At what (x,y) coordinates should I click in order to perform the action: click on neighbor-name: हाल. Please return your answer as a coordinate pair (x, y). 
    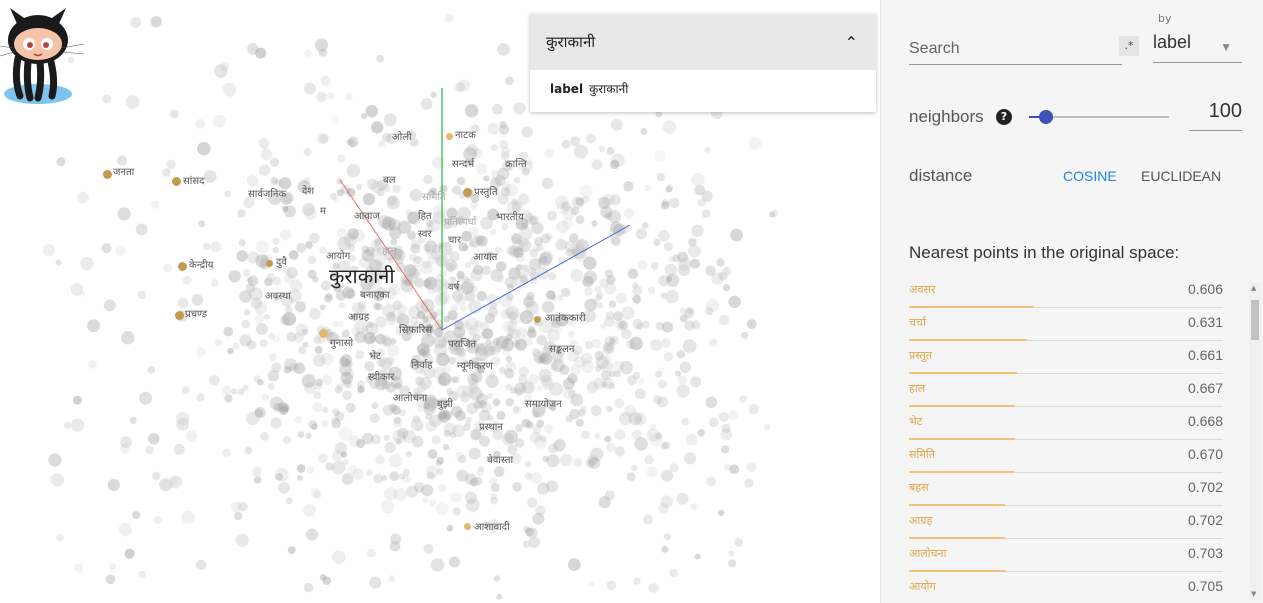
    Looking at the image, I should click on (917, 388).